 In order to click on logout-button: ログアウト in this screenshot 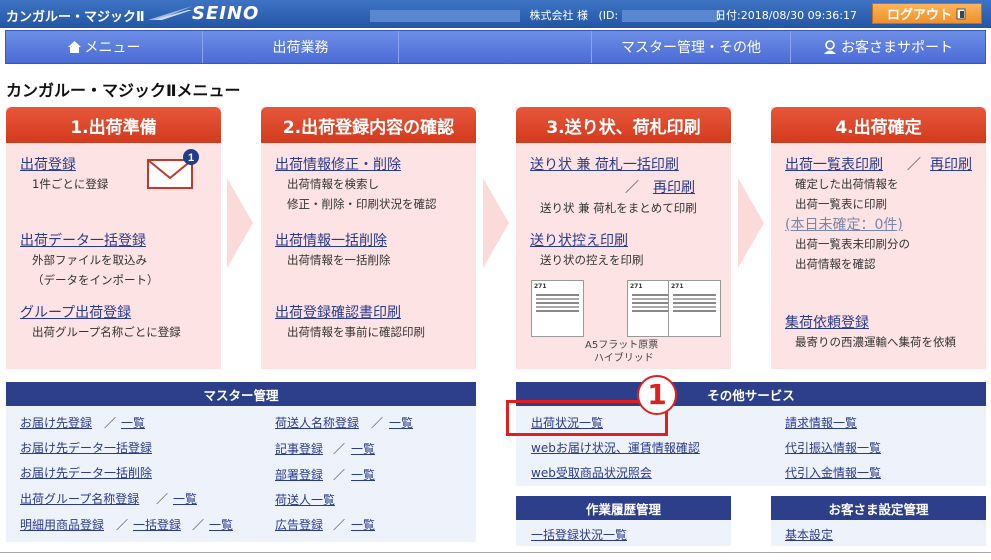, I will do `click(927, 13)`.